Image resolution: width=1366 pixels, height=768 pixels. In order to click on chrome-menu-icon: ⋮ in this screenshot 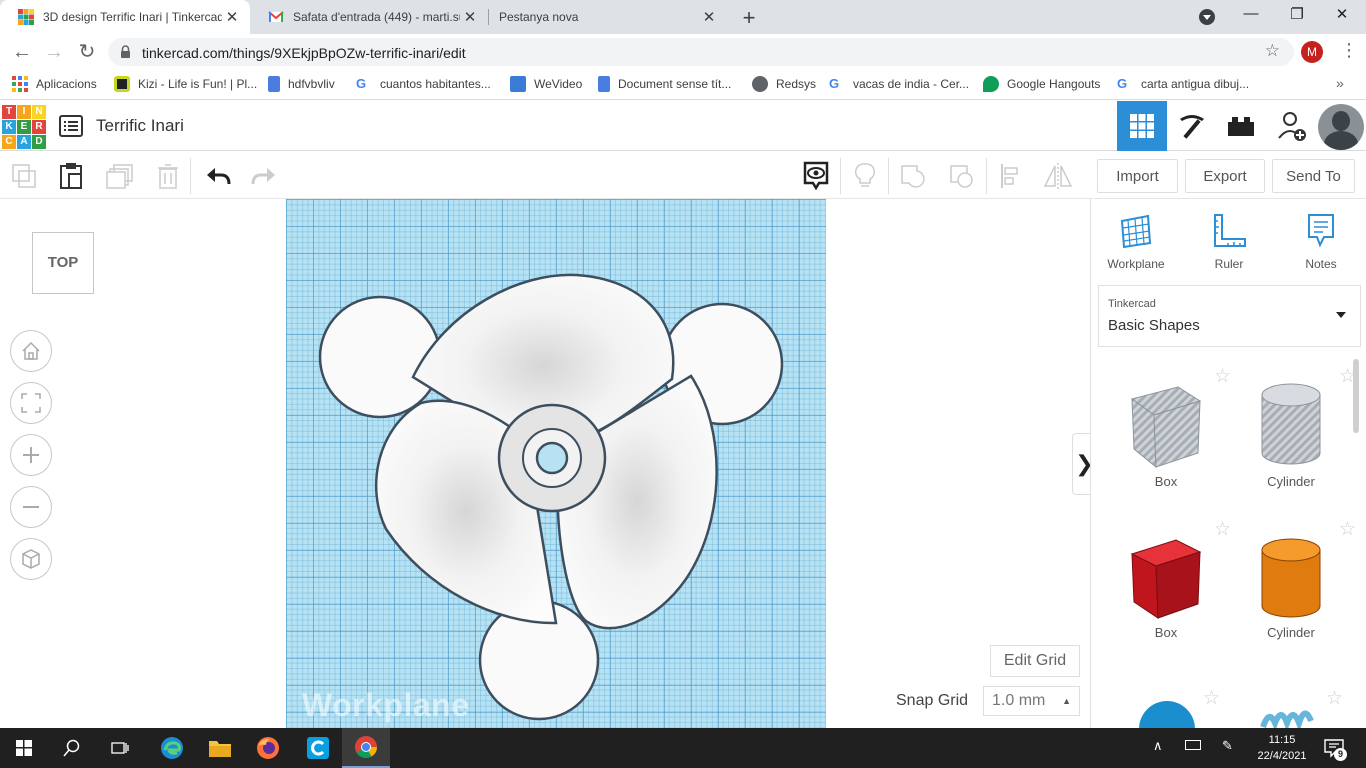, I will do `click(1349, 50)`.